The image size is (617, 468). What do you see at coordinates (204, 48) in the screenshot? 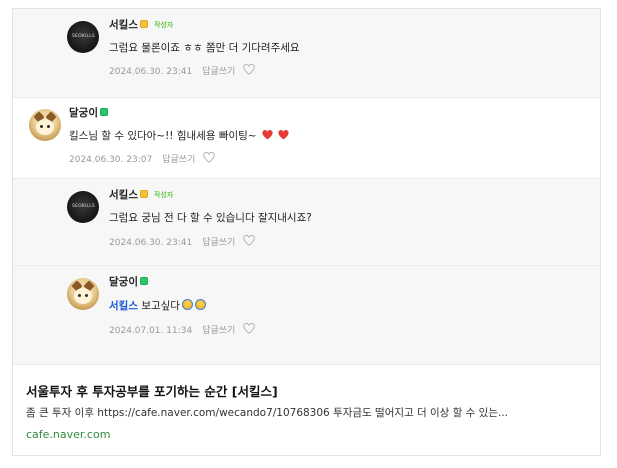
I see `comment-text: 그럼요 물론이죠 ㅎㅎ 쫌만 더 기다려주세요` at bounding box center [204, 48].